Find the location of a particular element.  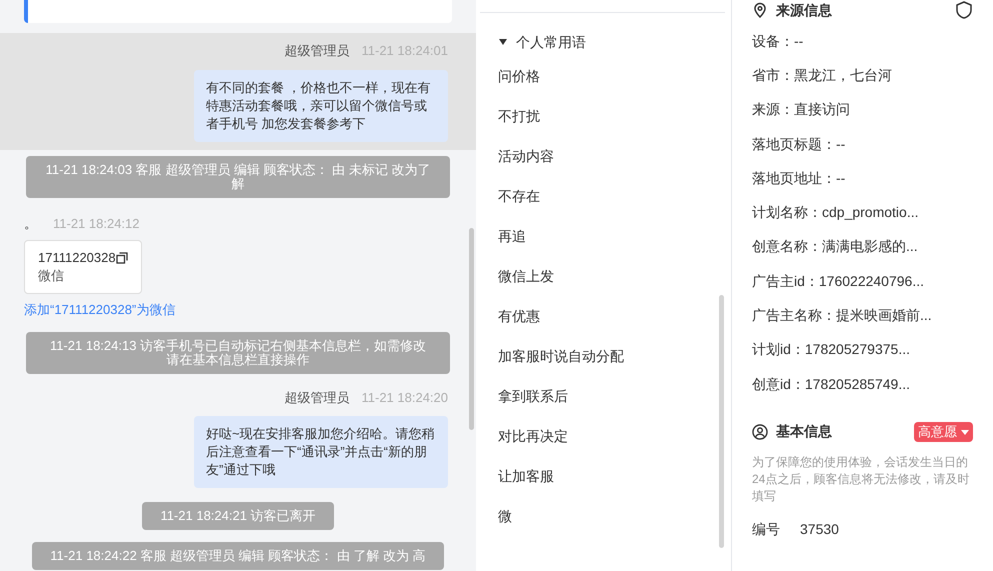

quick-reply-item: 加客服时说自动分配 is located at coordinates (561, 356).